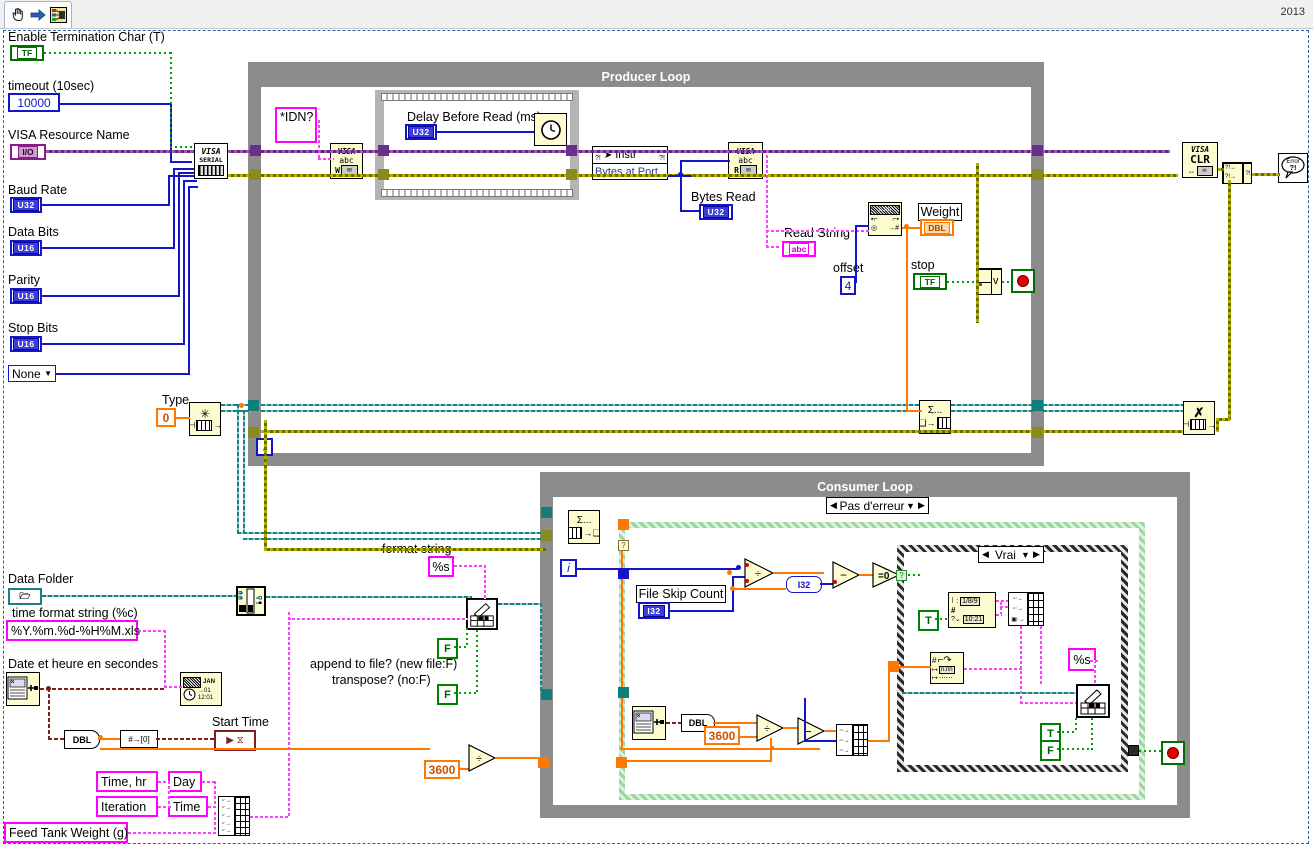 The width and height of the screenshot is (1313, 847). Describe the element at coordinates (127, 806) in the screenshot. I see `header-iteration-constant: Iteration` at that location.